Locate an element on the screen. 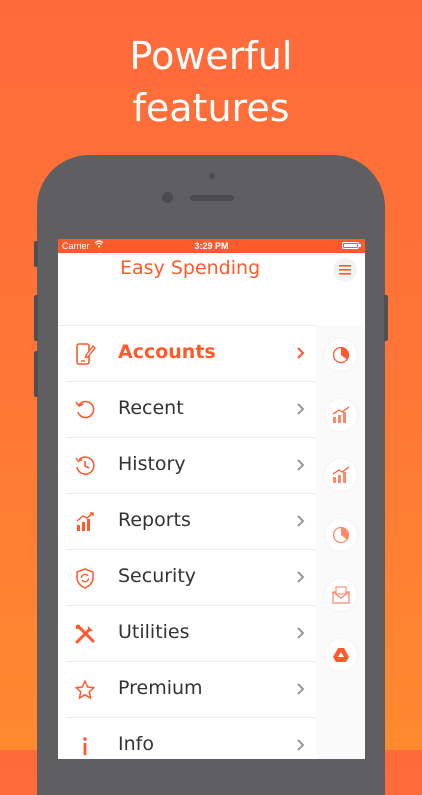 Image resolution: width=422 pixels, height=795 pixels. phone-side-button-power is located at coordinates (386, 318).